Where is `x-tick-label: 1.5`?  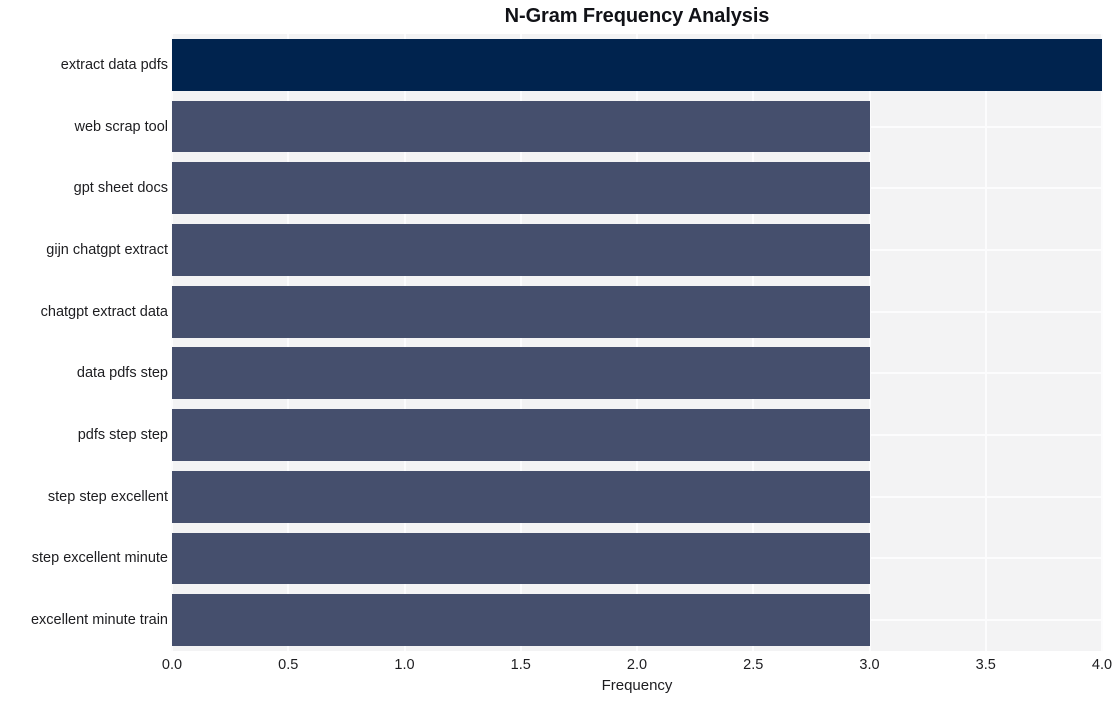
x-tick-label: 1.5 is located at coordinates (520, 665).